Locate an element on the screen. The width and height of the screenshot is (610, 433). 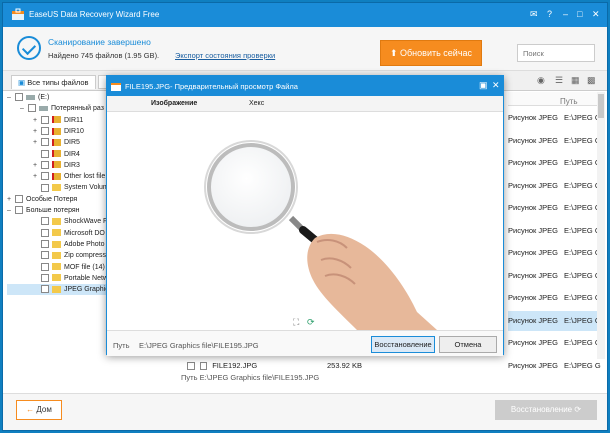
tree-item: + DIR11 is located at coordinates (45, 120).